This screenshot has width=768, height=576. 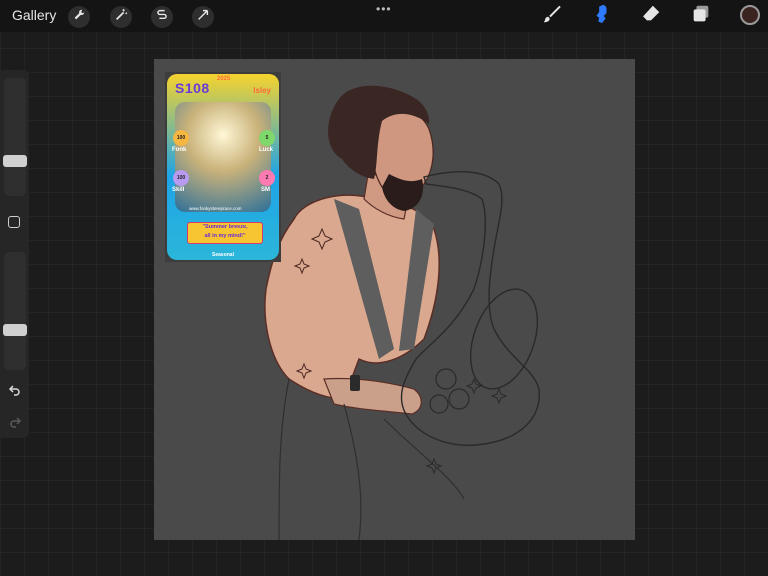 What do you see at coordinates (225, 227) in the screenshot?
I see `card-quote-line1: "Summer breeze,` at bounding box center [225, 227].